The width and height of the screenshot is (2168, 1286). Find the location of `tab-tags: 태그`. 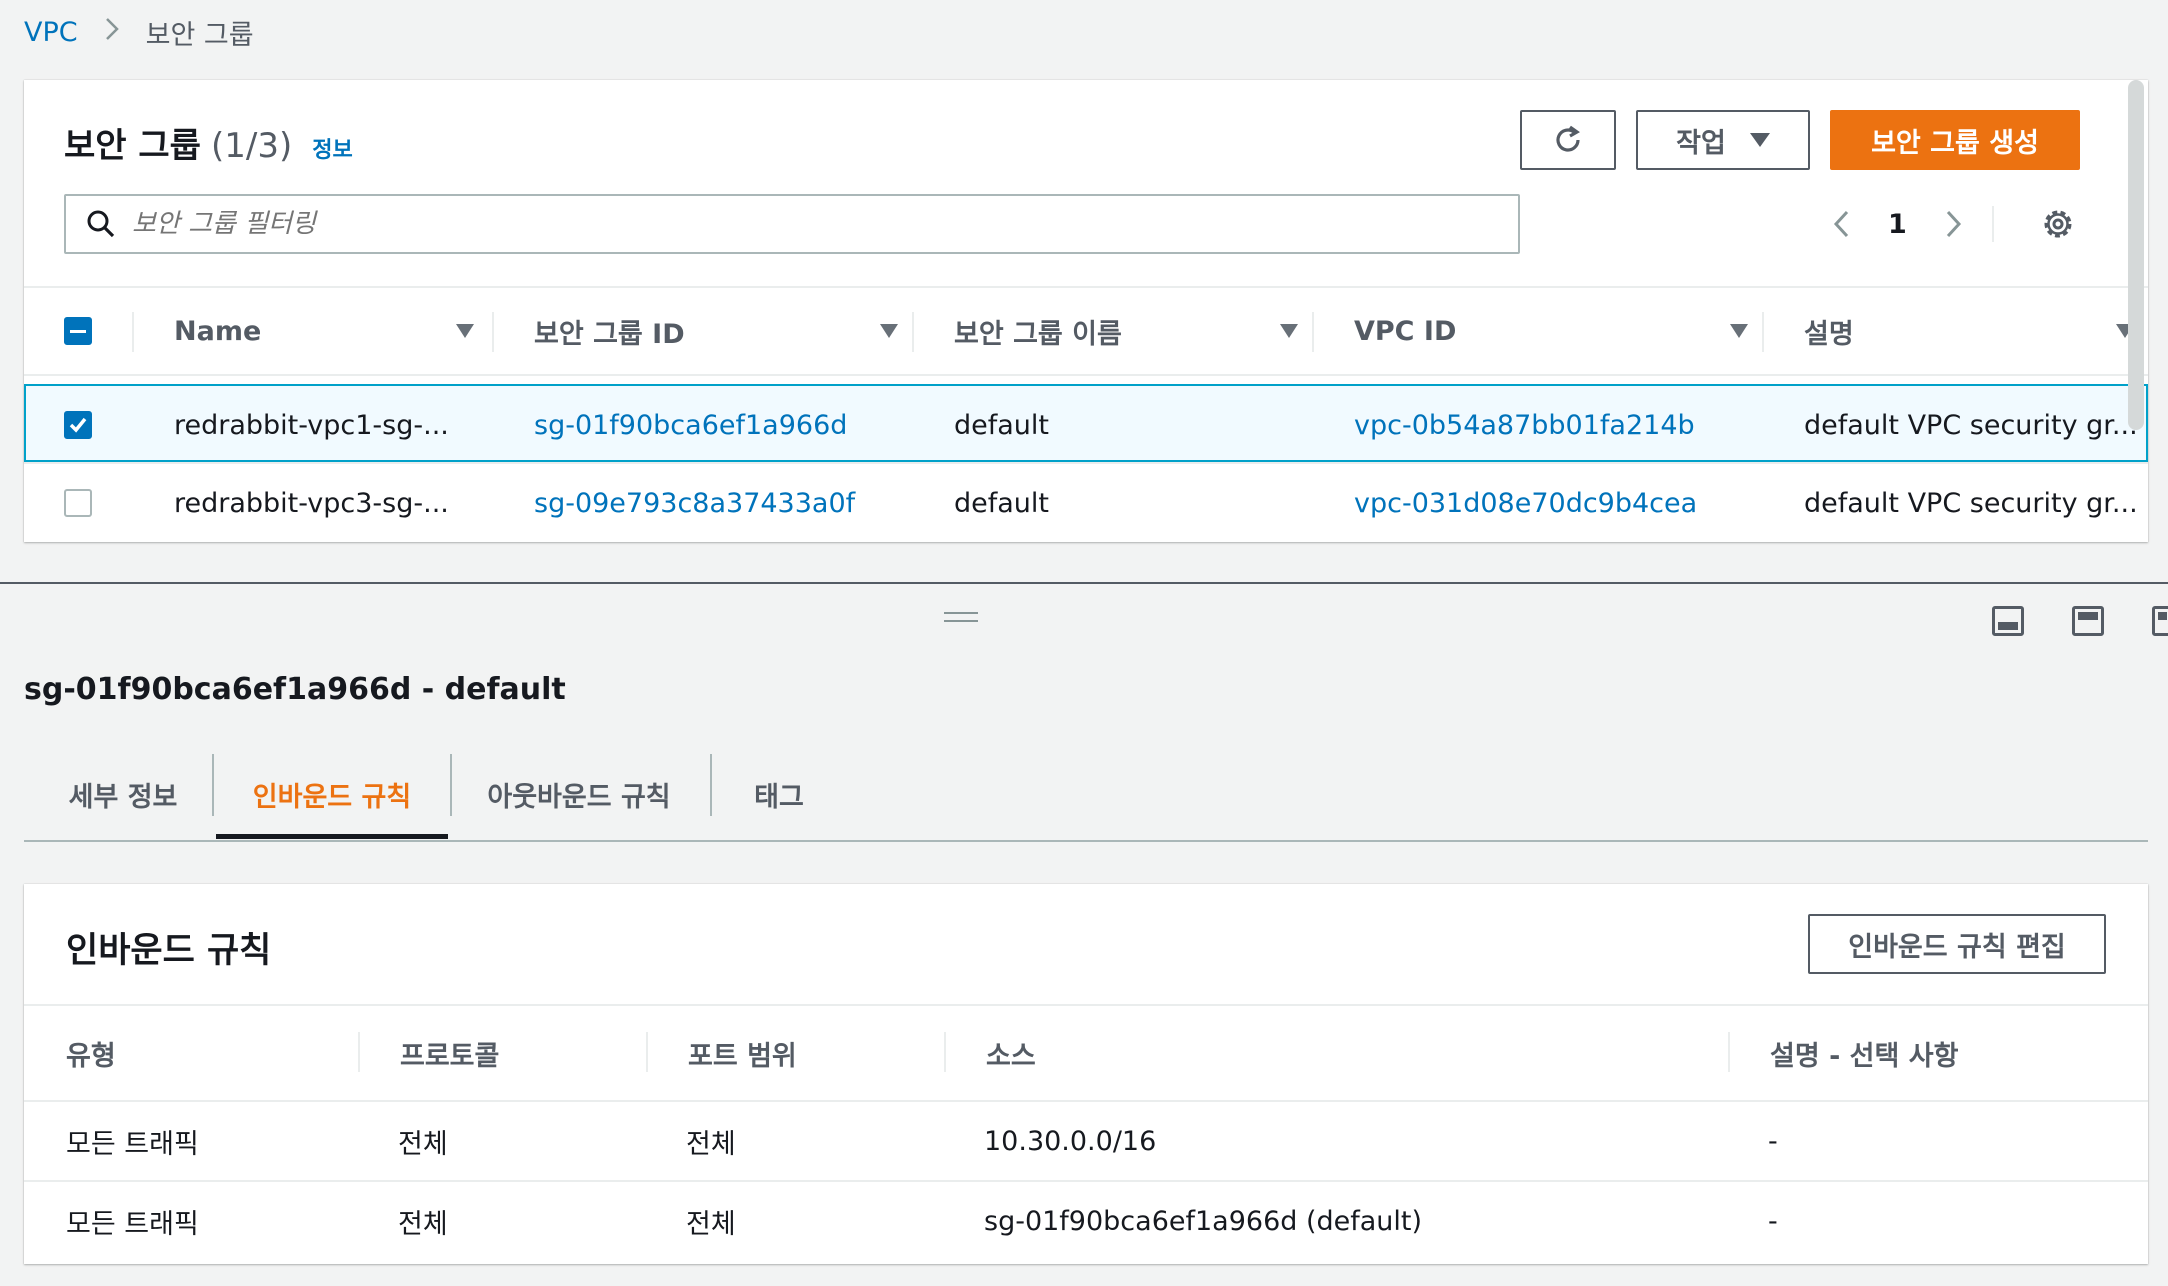

tab-tags: 태그 is located at coordinates (779, 794).